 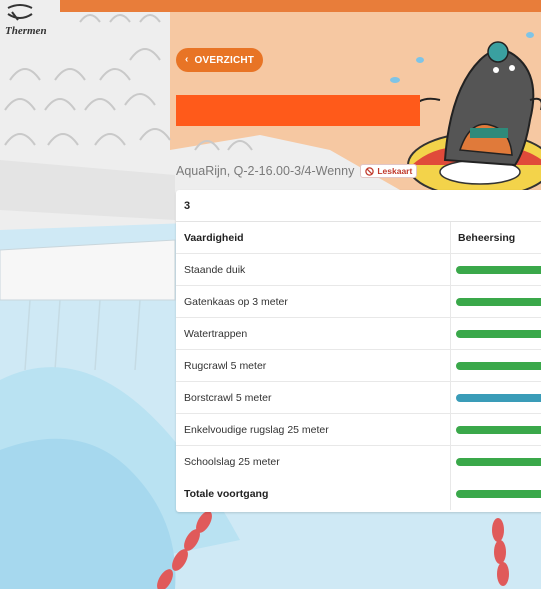 What do you see at coordinates (395, 171) in the screenshot?
I see `leskaart-label: Leskaart` at bounding box center [395, 171].